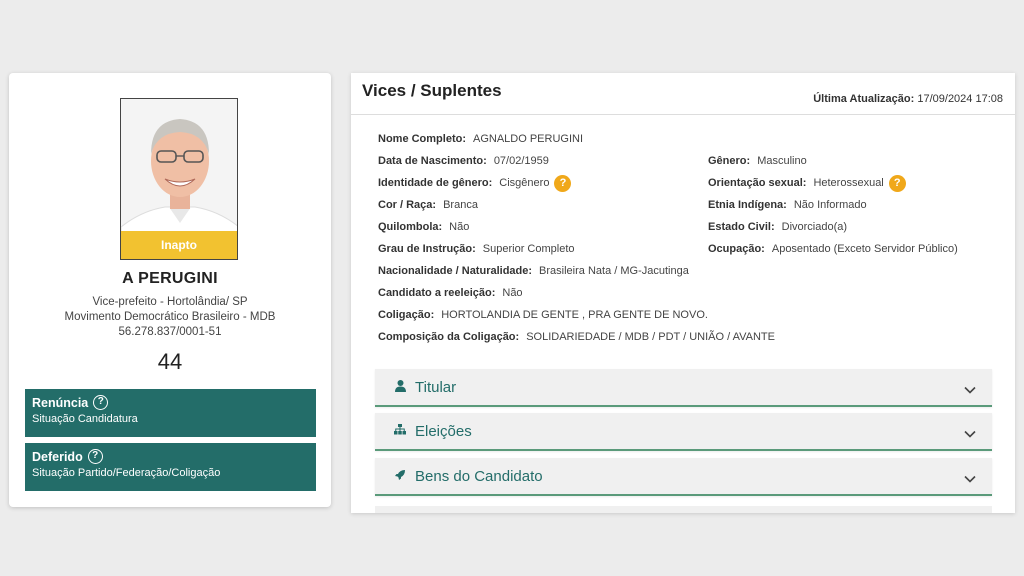 The height and width of the screenshot is (576, 1024). What do you see at coordinates (683, 477) in the screenshot?
I see `accordion-bens: Bens do Candidato` at bounding box center [683, 477].